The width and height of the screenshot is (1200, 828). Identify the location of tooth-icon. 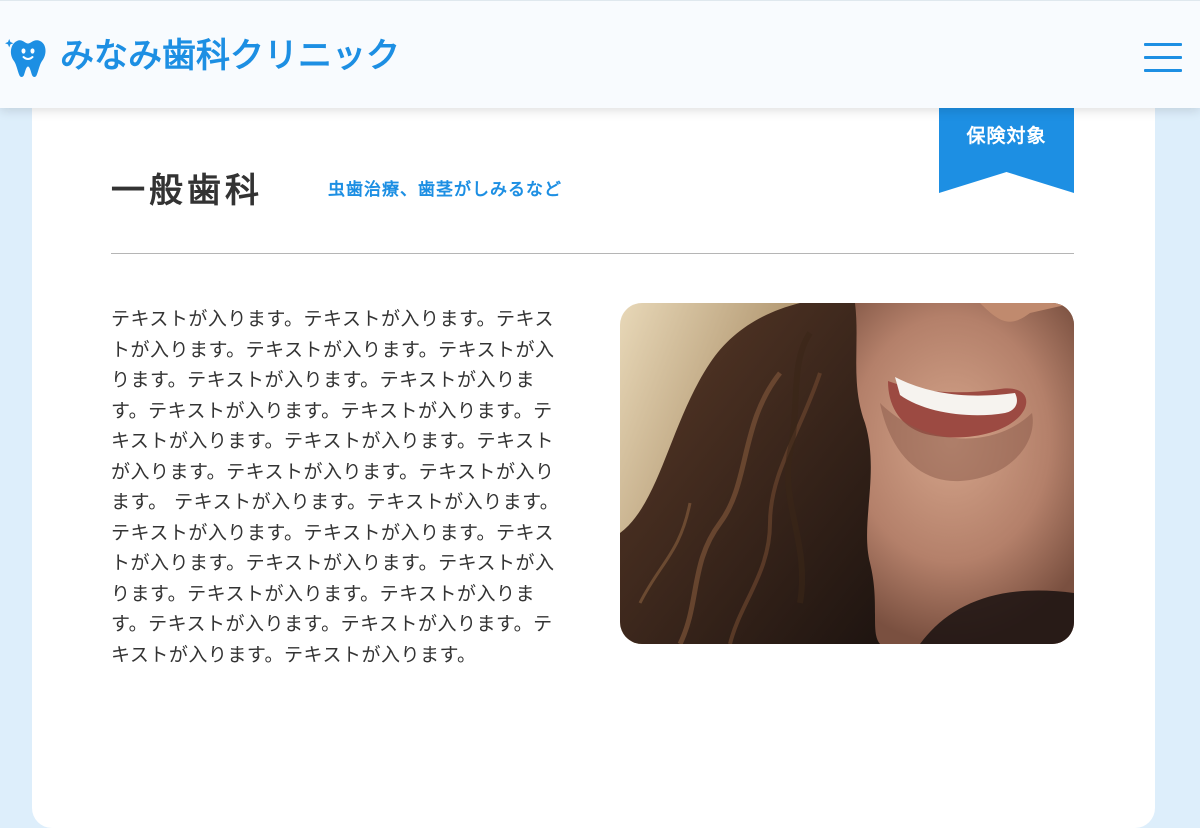
(27, 56).